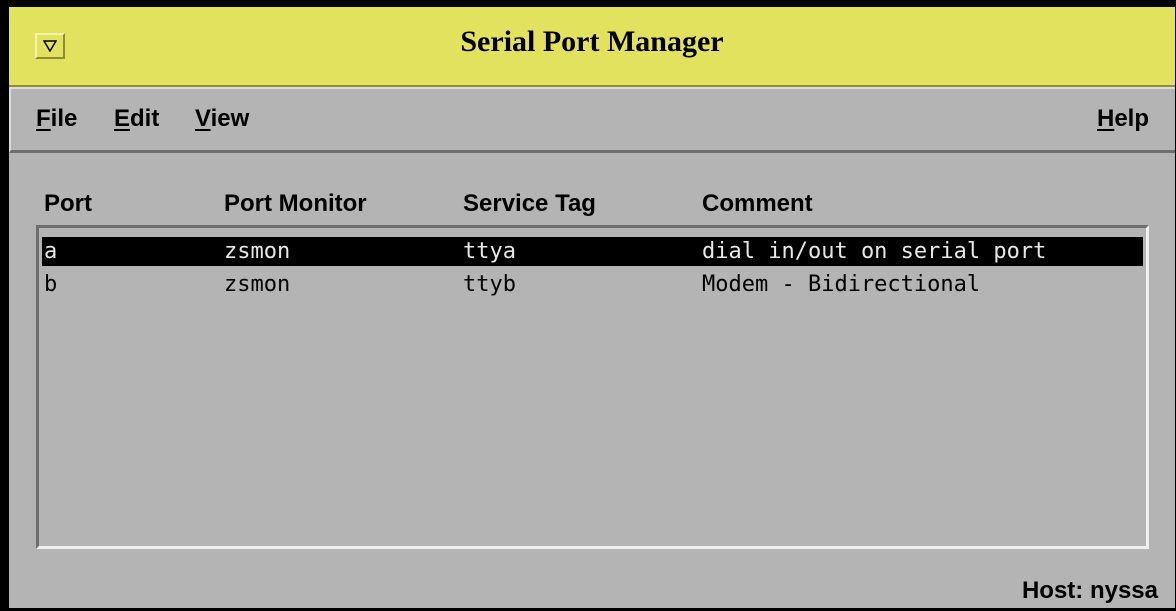 This screenshot has width=1176, height=611. Describe the element at coordinates (295, 203) in the screenshot. I see `column-header-port-monitor: Port Monitor` at that location.